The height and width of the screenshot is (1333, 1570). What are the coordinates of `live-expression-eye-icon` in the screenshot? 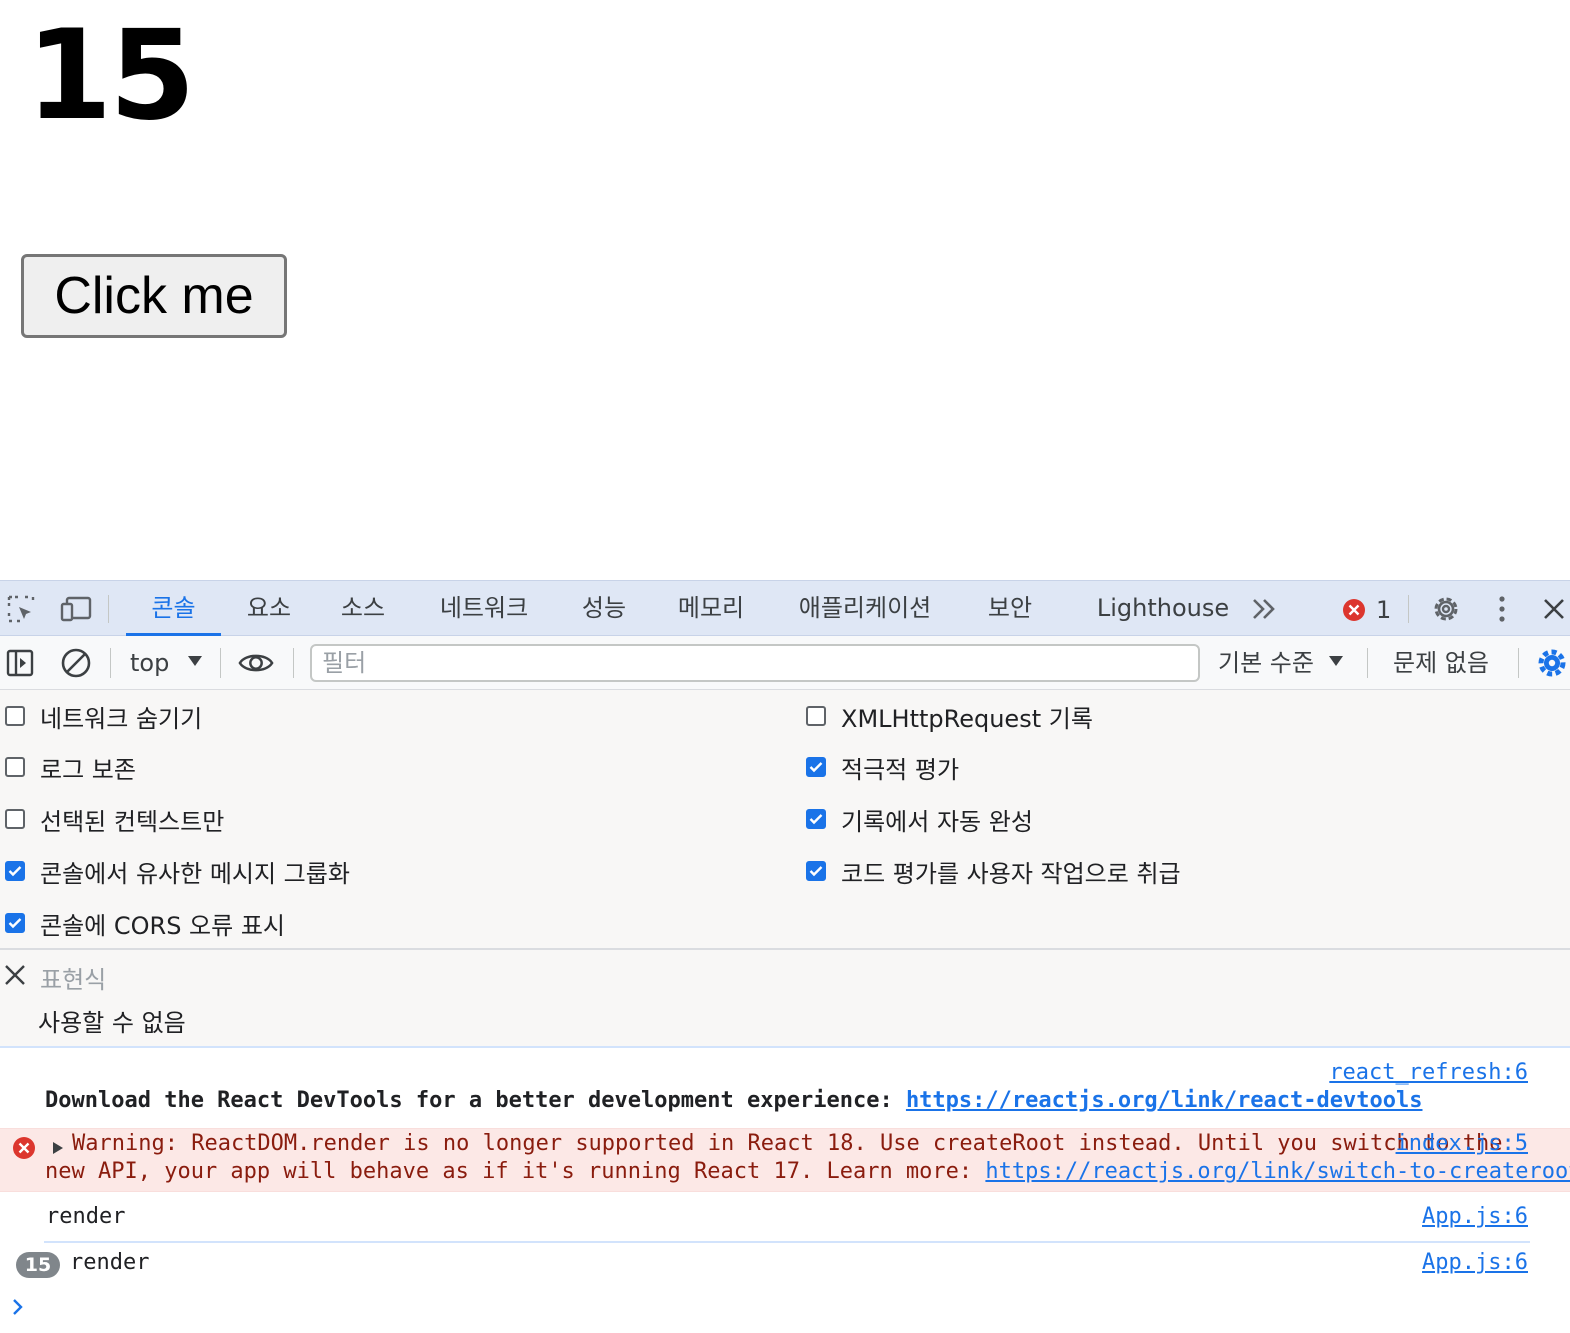 It's located at (256, 663).